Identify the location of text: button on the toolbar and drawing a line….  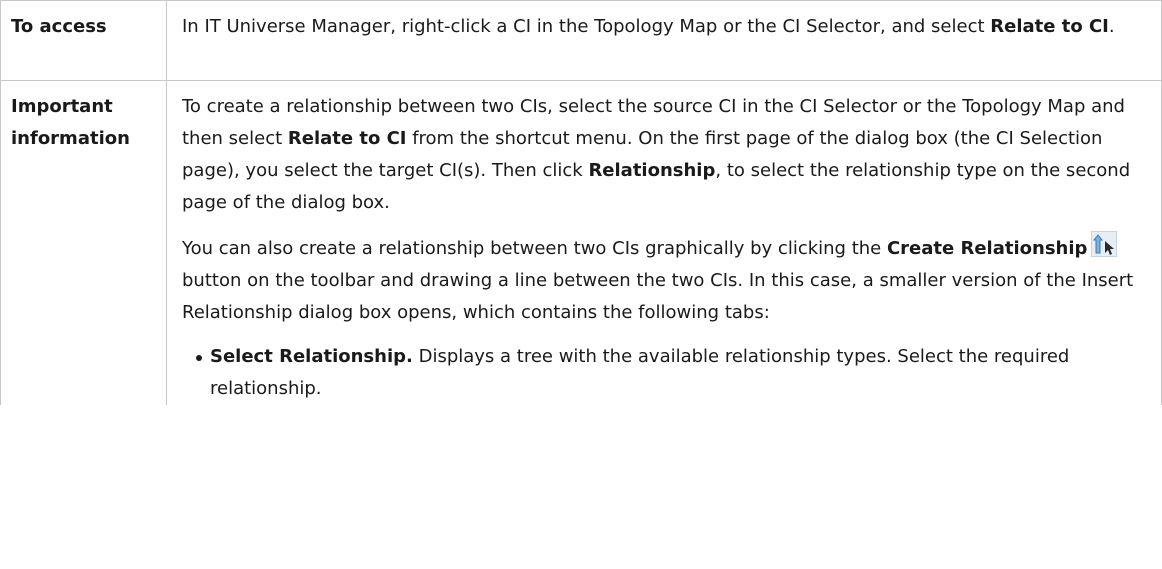
(658, 296).